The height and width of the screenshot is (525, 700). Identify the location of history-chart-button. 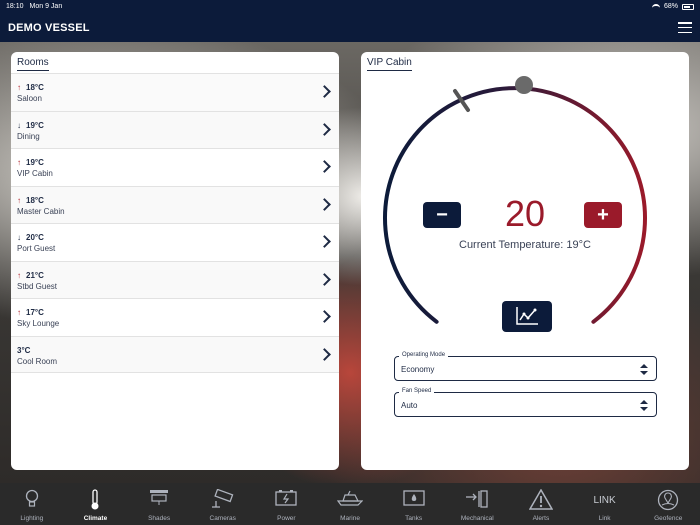
(527, 316).